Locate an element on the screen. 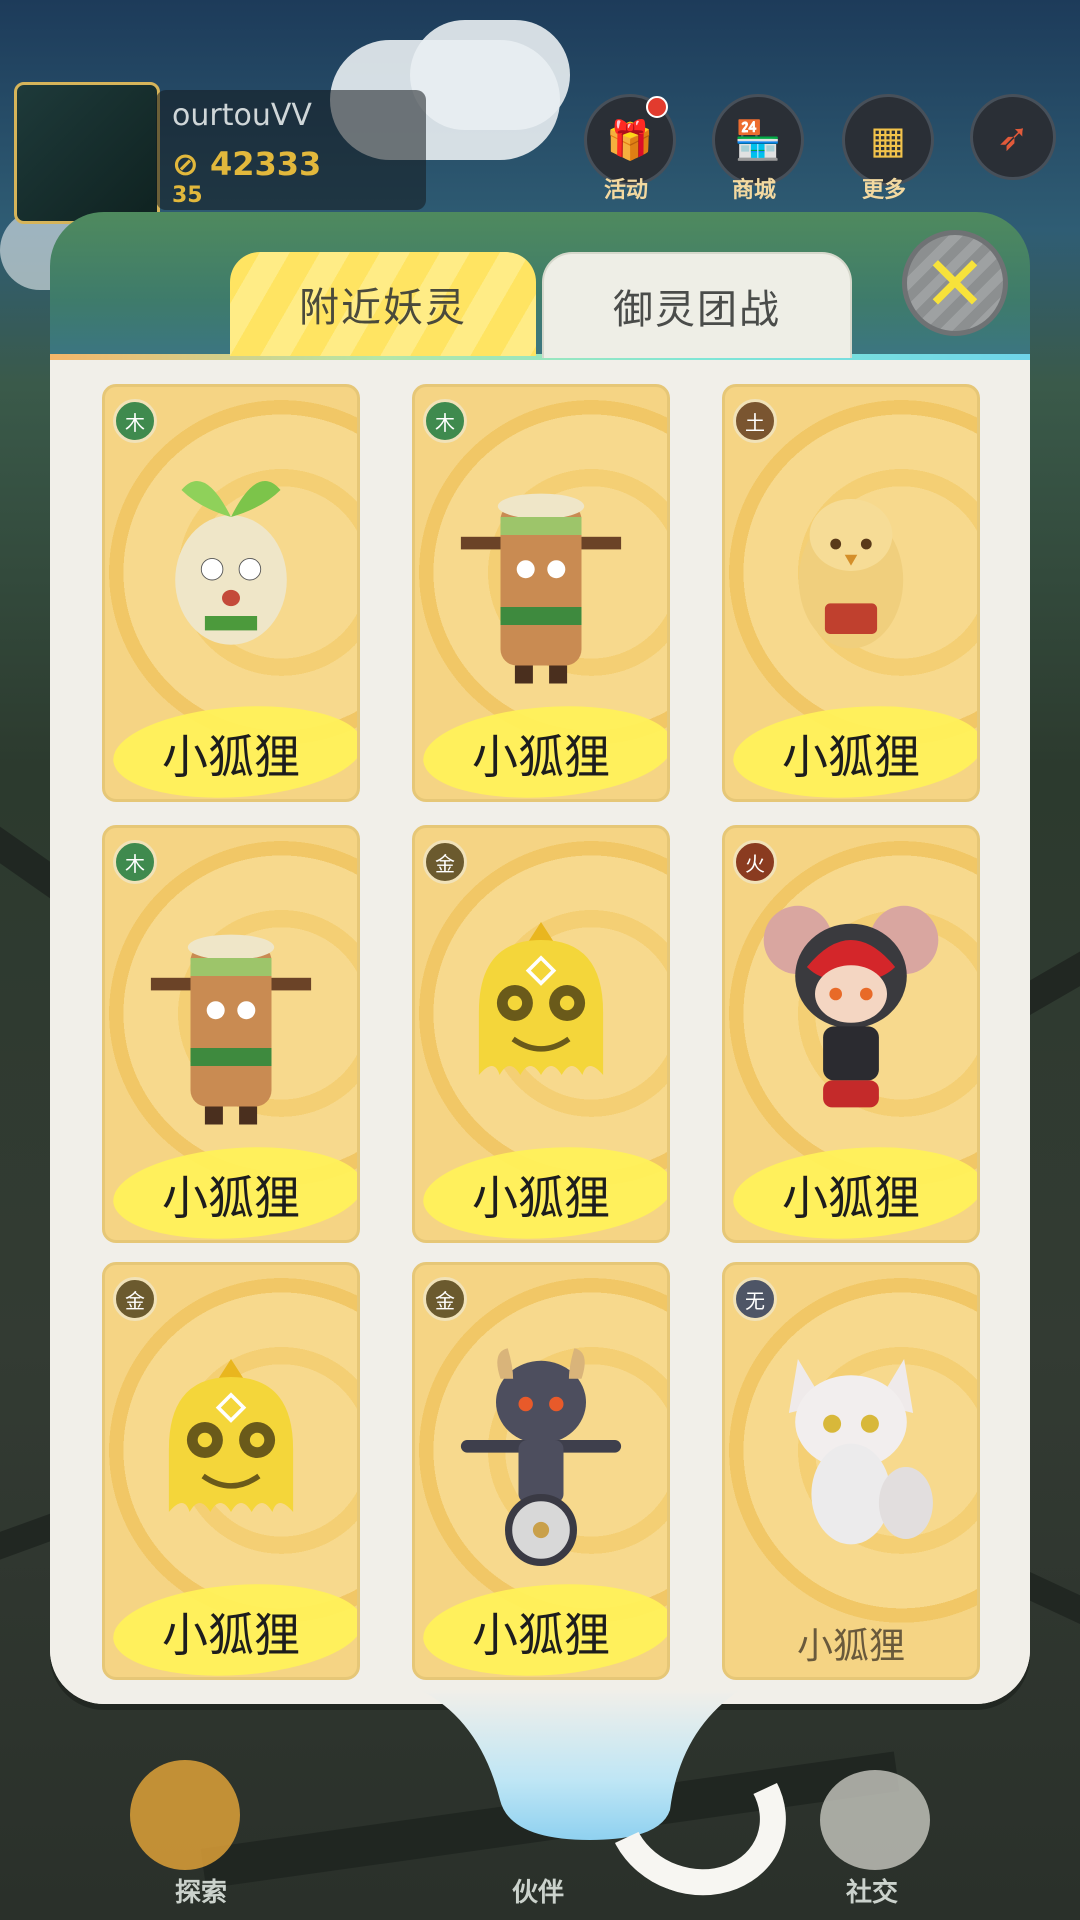 The height and width of the screenshot is (1920, 1080). player-avatar is located at coordinates (87, 153).